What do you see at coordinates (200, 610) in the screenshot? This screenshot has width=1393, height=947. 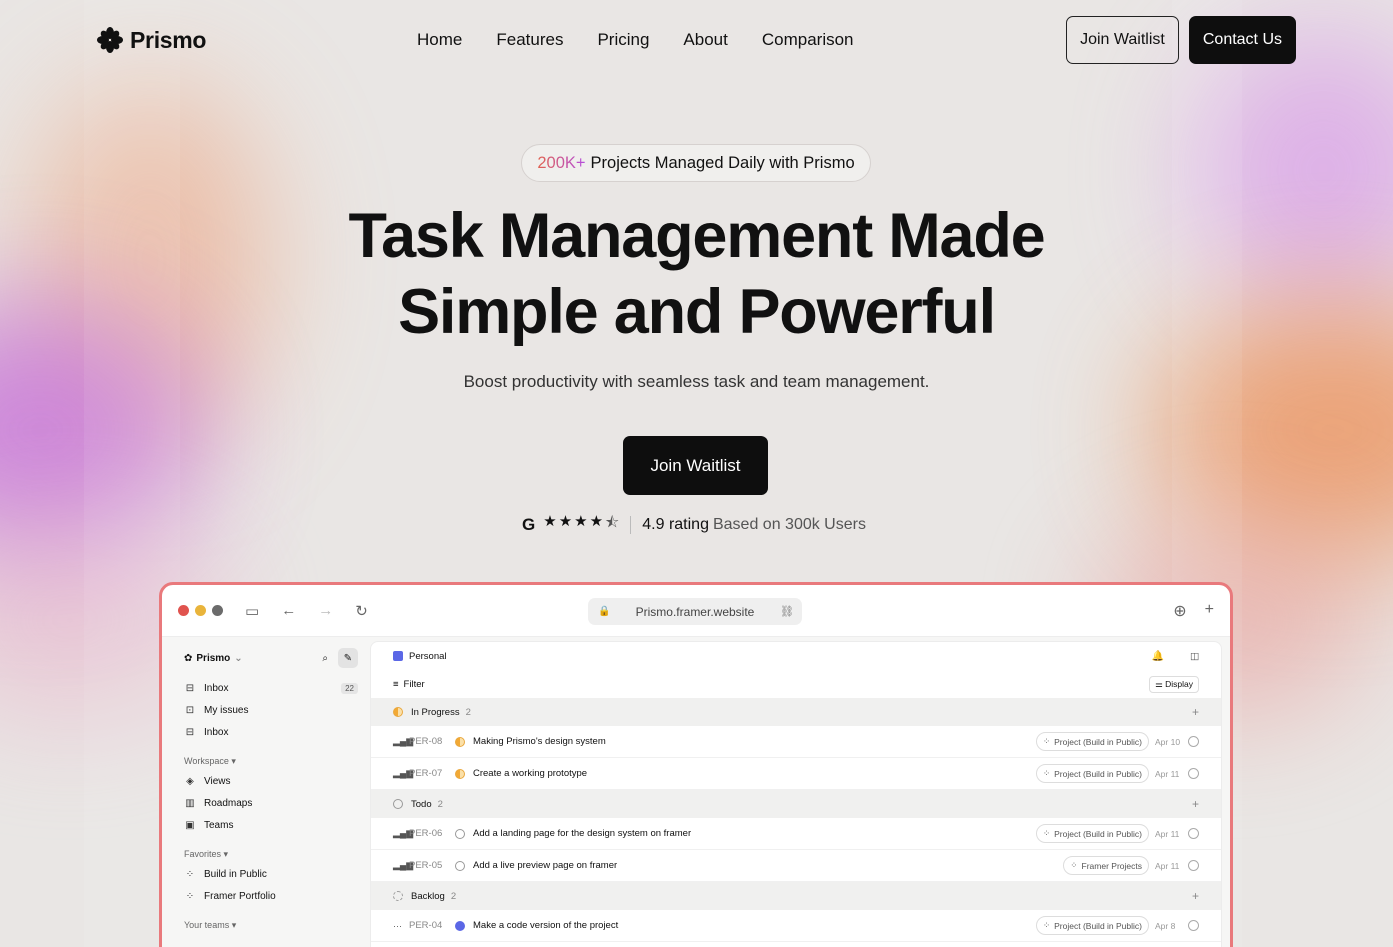 I see `minimize-dot` at bounding box center [200, 610].